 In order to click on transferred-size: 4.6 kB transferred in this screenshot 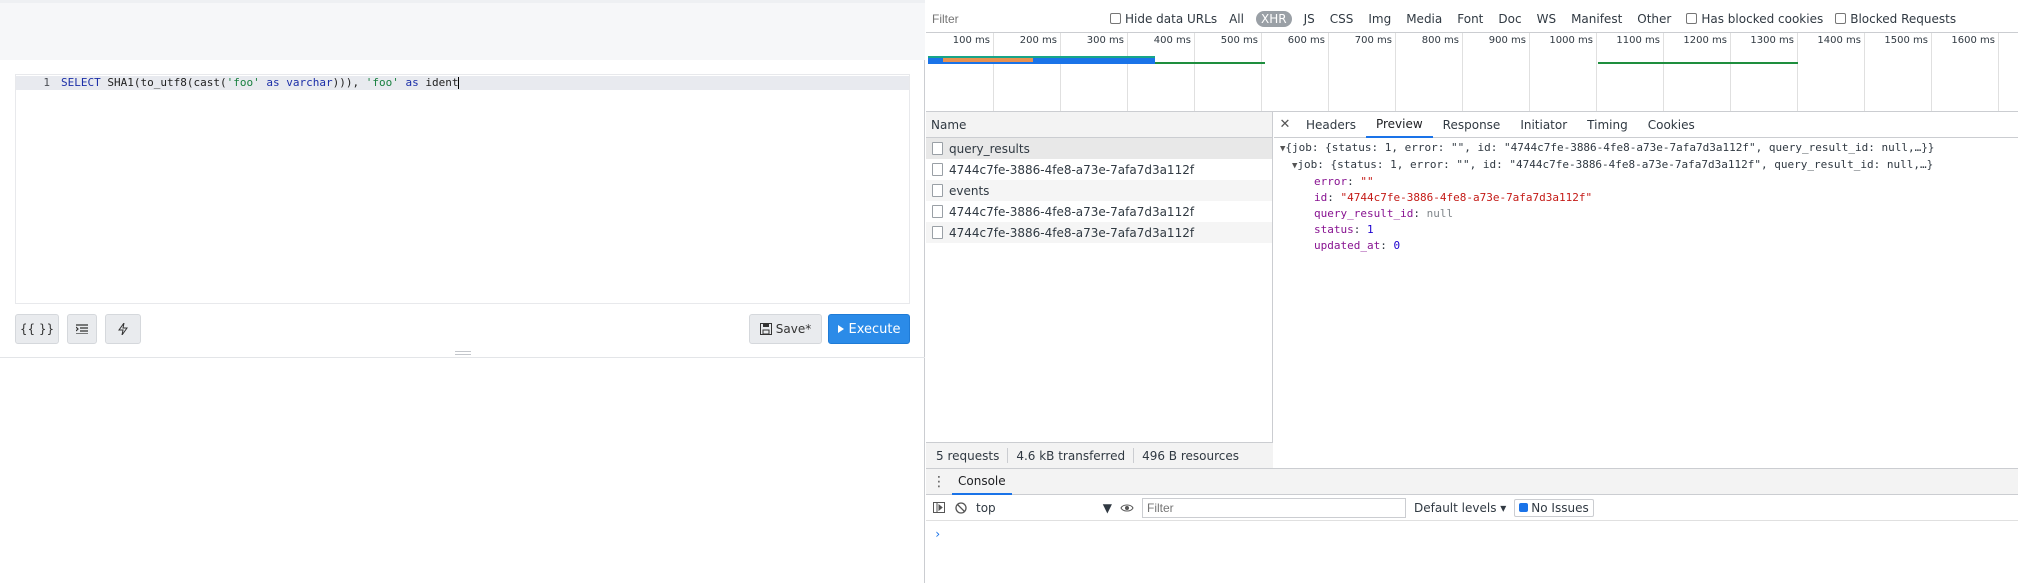, I will do `click(1071, 455)`.